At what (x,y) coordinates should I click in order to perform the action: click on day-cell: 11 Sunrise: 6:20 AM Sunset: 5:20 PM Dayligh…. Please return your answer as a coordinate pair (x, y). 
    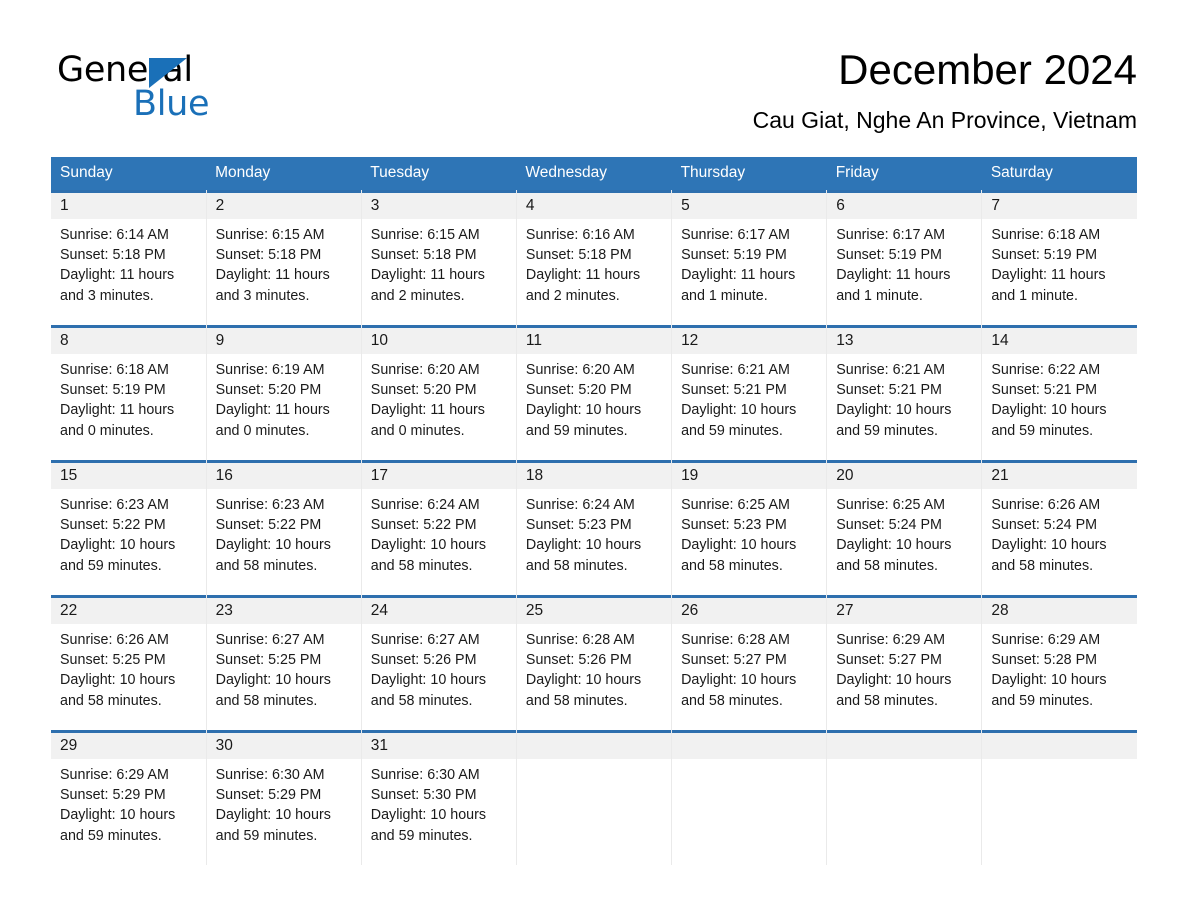
    Looking at the image, I should click on (594, 392).